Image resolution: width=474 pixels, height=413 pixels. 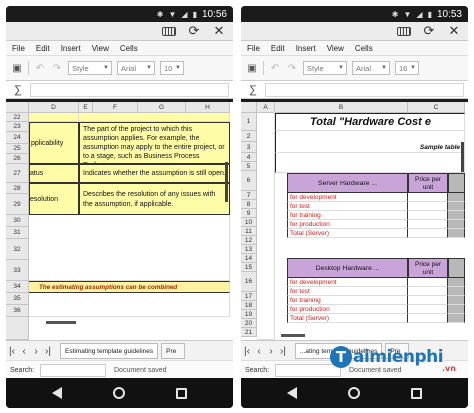 I want to click on row-header: 11, so click(x=249, y=231).